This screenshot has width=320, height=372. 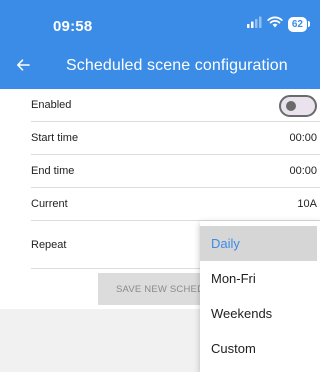 I want to click on signal-icon, so click(x=254, y=24).